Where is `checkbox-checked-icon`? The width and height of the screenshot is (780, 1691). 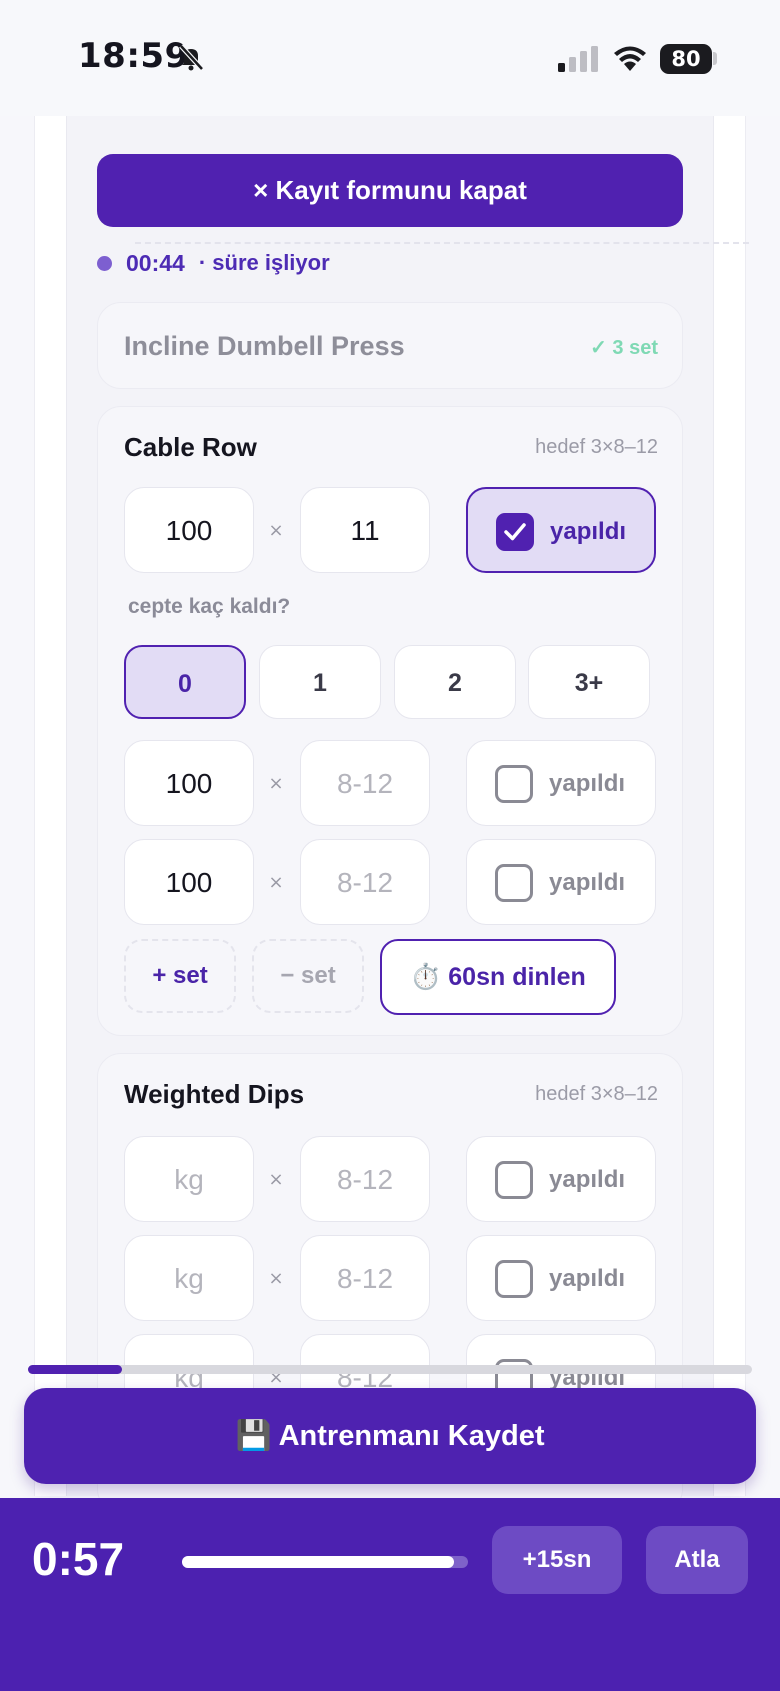 checkbox-checked-icon is located at coordinates (515, 532).